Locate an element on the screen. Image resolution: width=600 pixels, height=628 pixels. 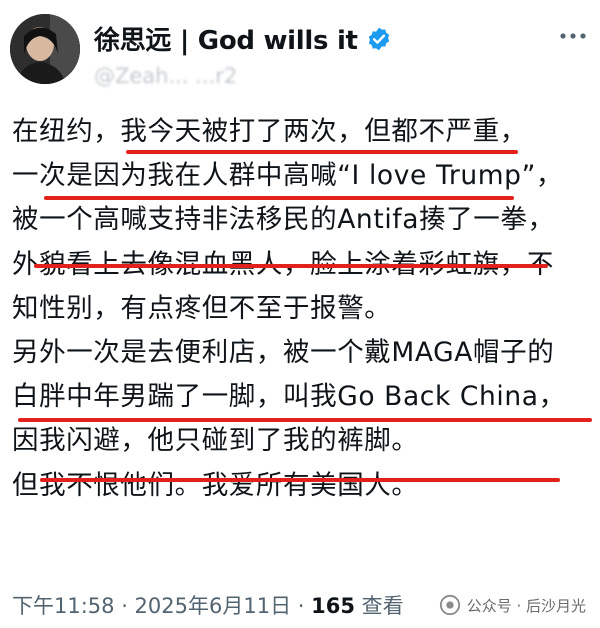
view-count: 165 is located at coordinates (333, 606).